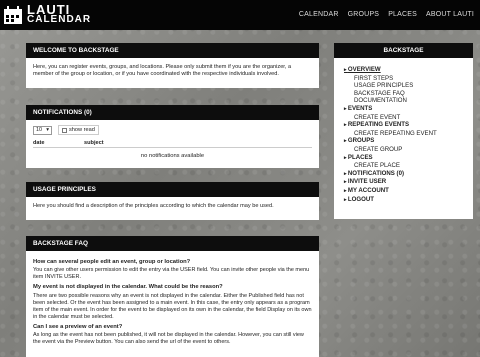 The width and height of the screenshot is (480, 357). Describe the element at coordinates (172, 50) in the screenshot. I see `welcome-title: WELCOME TO BACKSTAGE` at that location.